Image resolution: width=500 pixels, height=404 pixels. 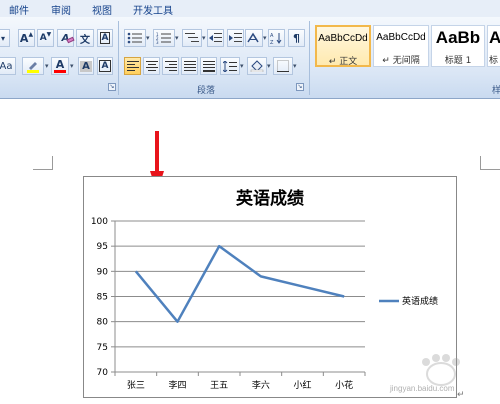 I want to click on watermark-text: jingyan.baidu.com, so click(x=422, y=388).